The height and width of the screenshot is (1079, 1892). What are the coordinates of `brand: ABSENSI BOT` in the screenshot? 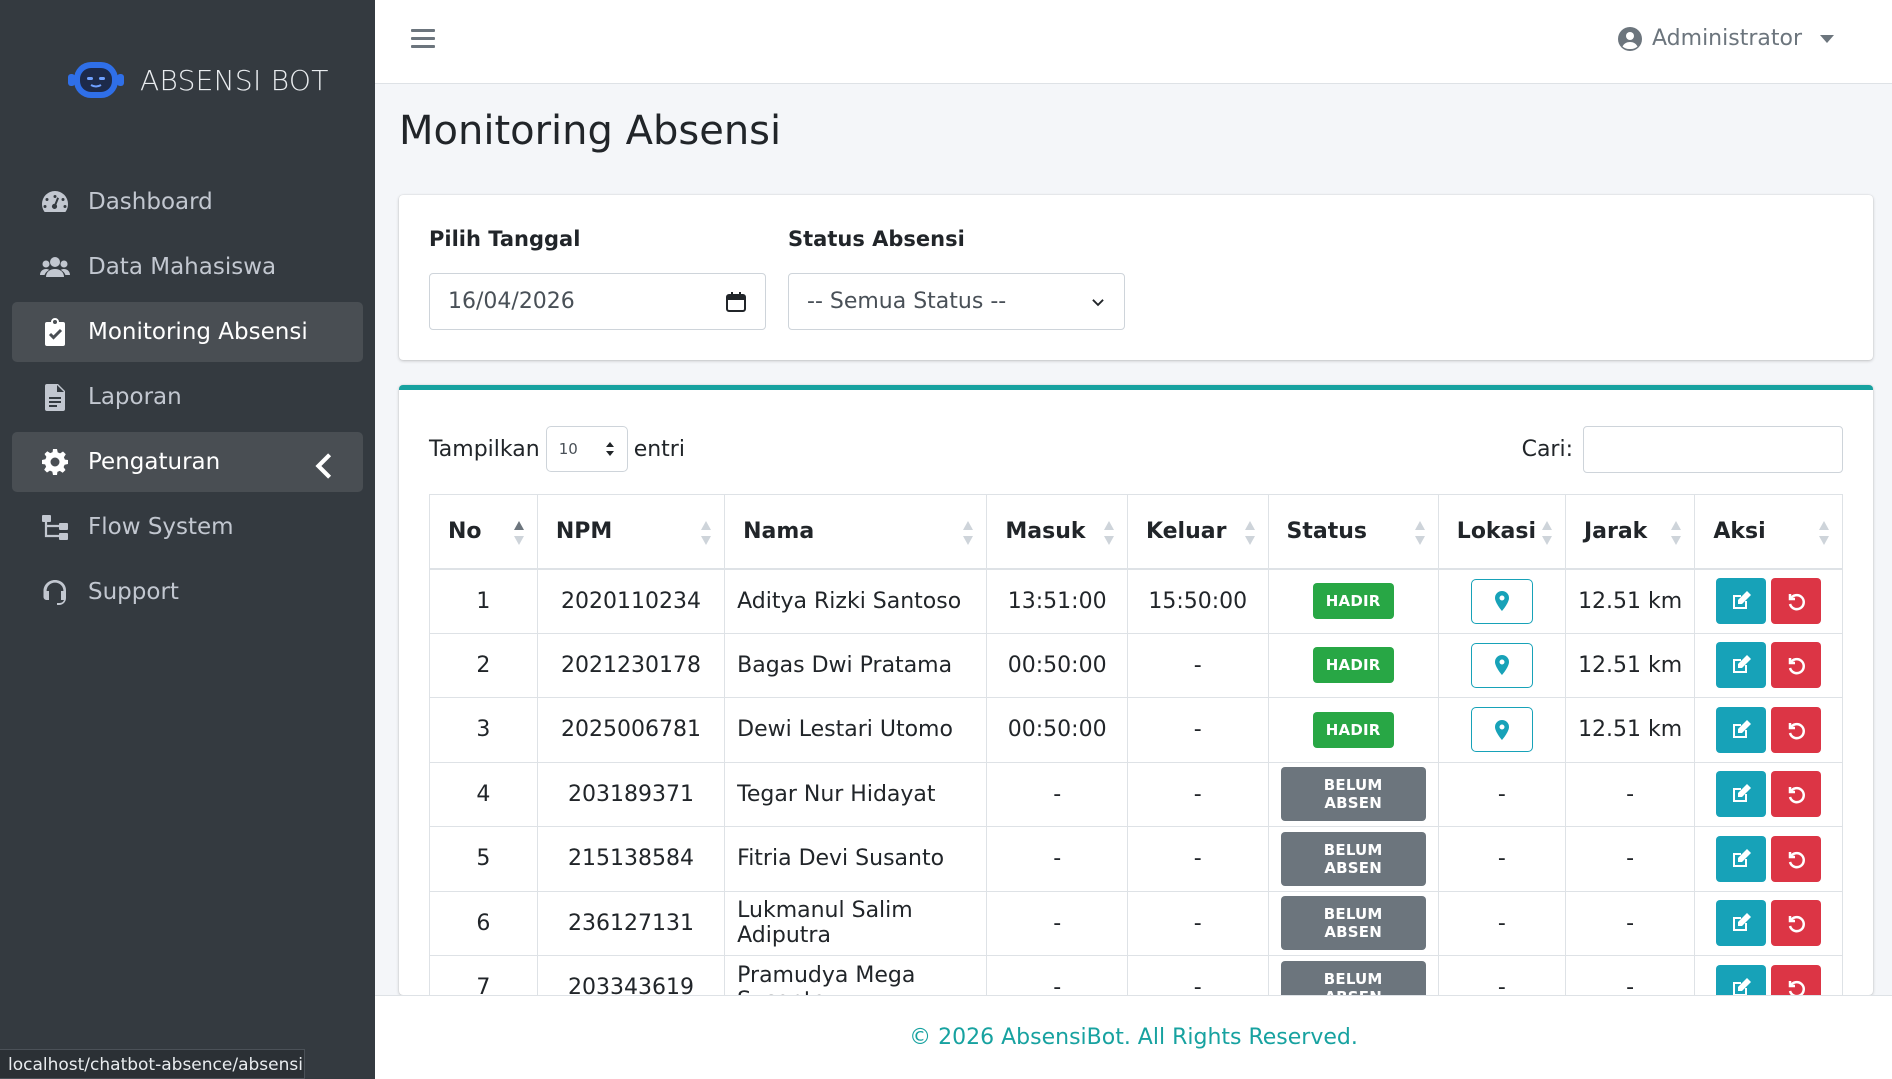 It's located at (187, 80).